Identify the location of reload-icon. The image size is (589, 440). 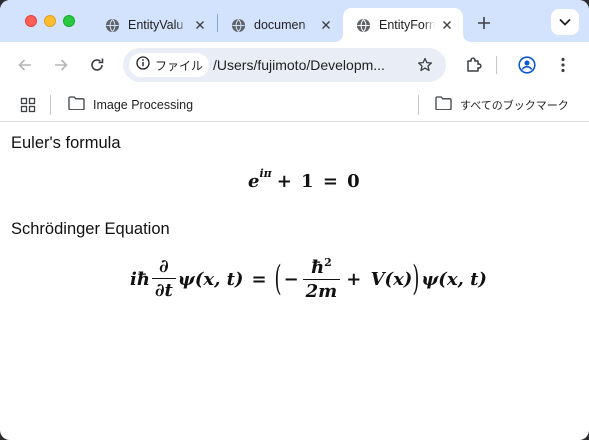
(97, 65).